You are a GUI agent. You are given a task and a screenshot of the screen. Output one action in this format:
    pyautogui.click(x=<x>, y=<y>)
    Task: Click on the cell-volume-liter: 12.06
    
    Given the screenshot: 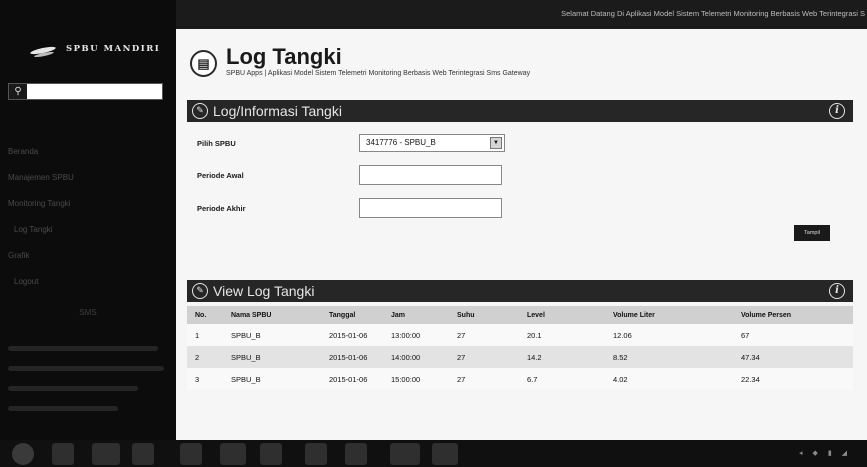 What is the action you would take?
    pyautogui.click(x=669, y=335)
    